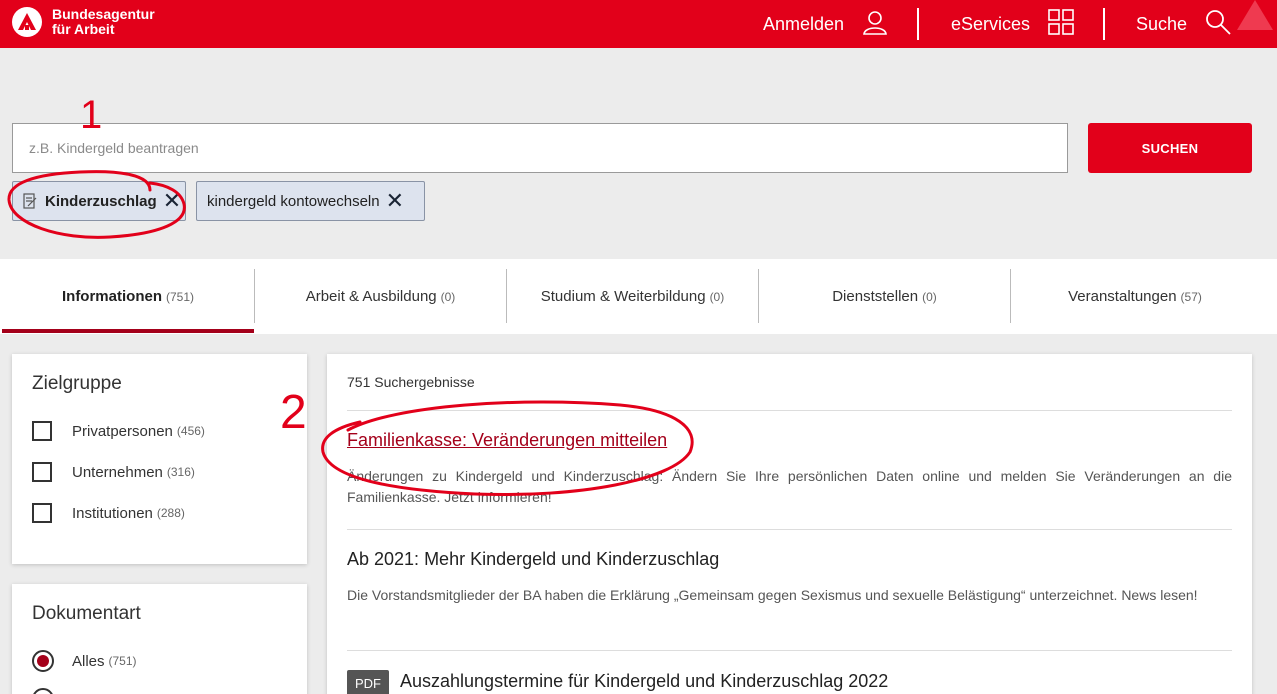 The width and height of the screenshot is (1277, 694). Describe the element at coordinates (77, 383) in the screenshot. I see `panel-title: Zielgruppe` at that location.